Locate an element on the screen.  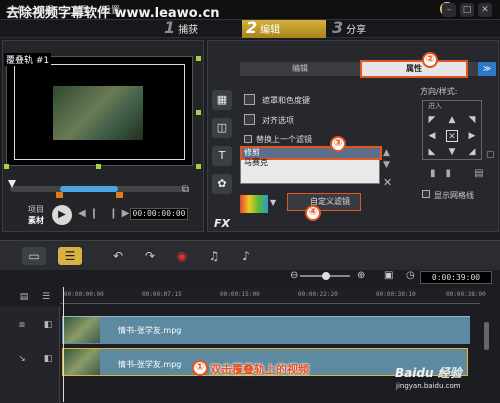
collapse-panel-icon: ≫ is located at coordinates (487, 69).